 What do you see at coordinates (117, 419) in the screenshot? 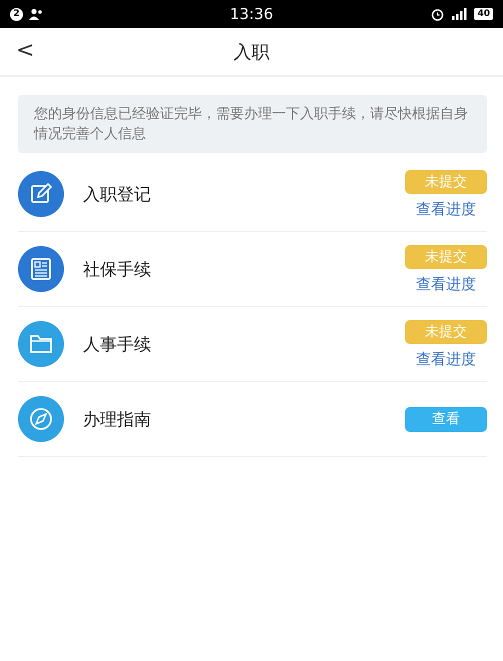
I see `item-label: 办理指南` at bounding box center [117, 419].